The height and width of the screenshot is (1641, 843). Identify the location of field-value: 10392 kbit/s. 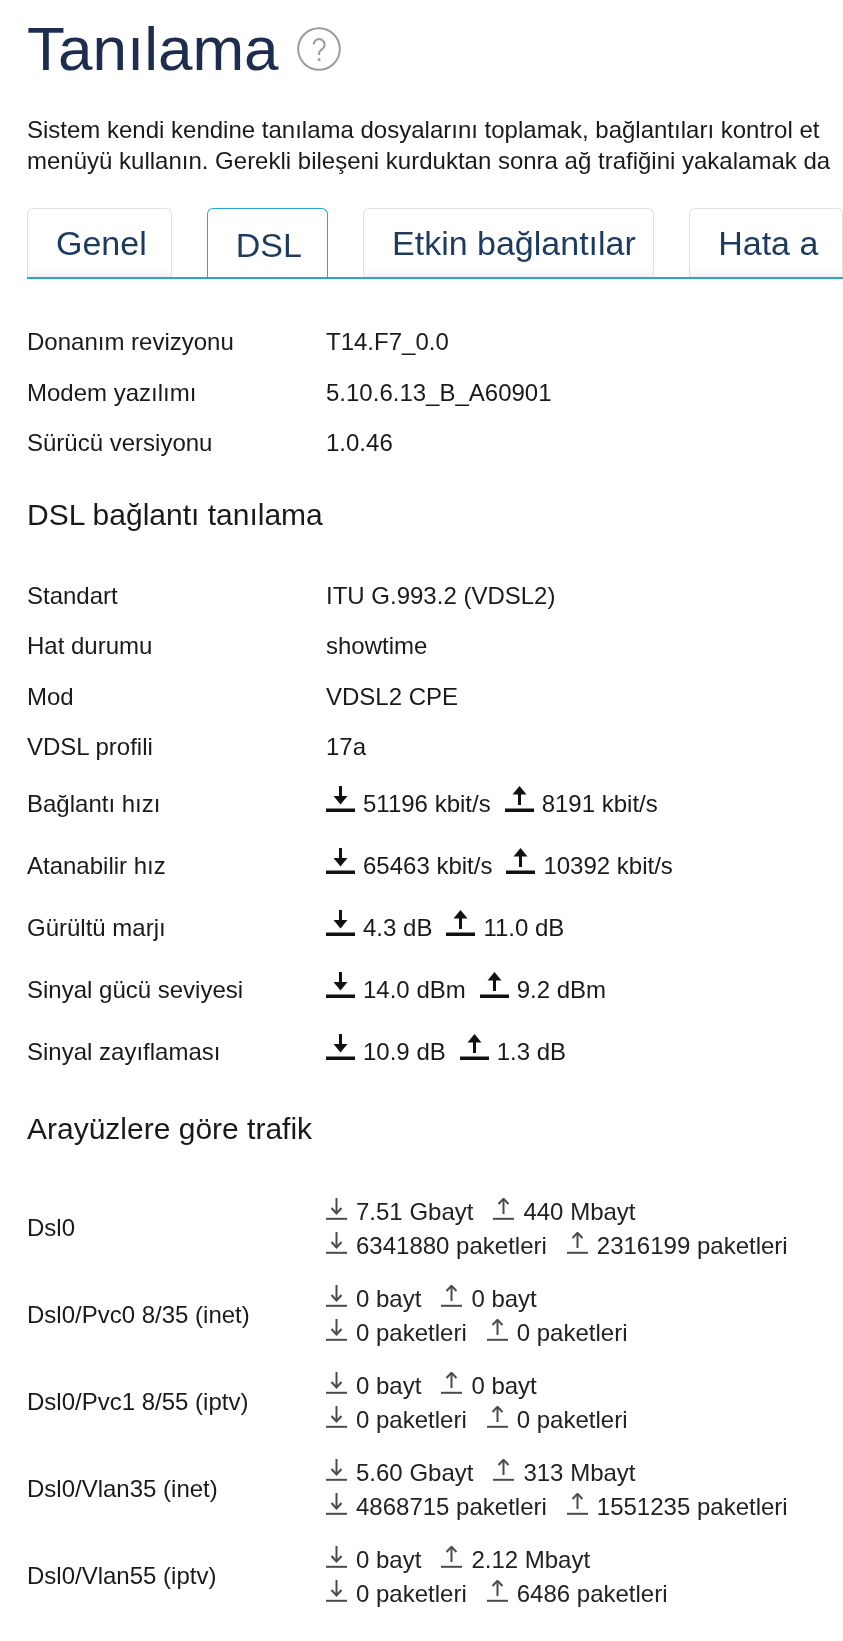
(608, 865).